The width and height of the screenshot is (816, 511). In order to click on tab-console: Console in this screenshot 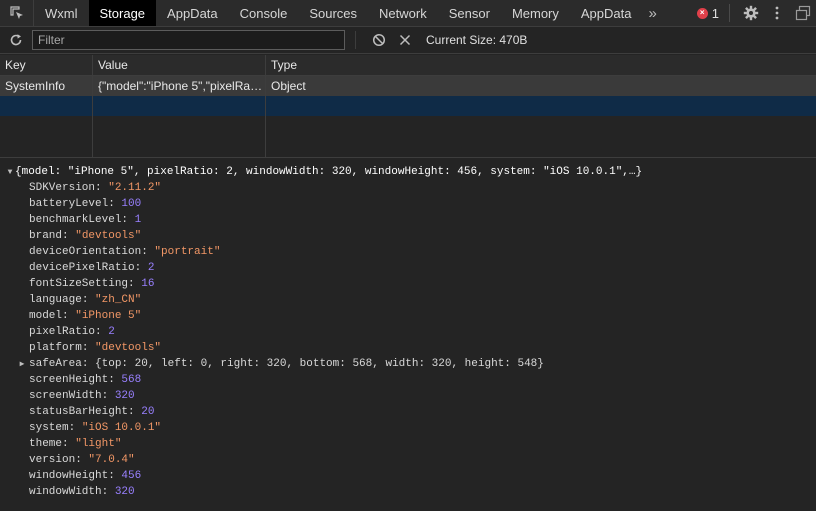, I will do `click(264, 13)`.